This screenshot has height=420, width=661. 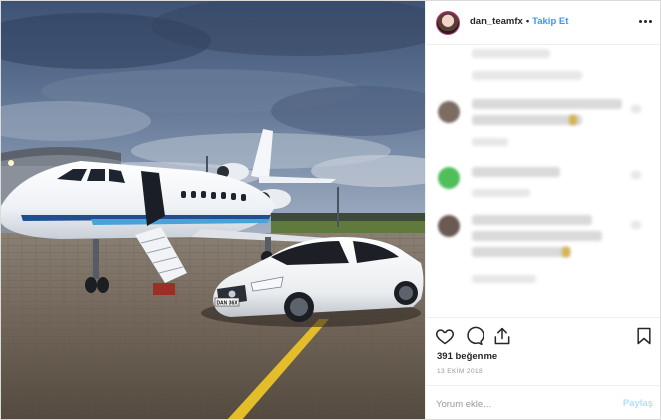 I want to click on post-comment-button: Paylaş, so click(x=638, y=403).